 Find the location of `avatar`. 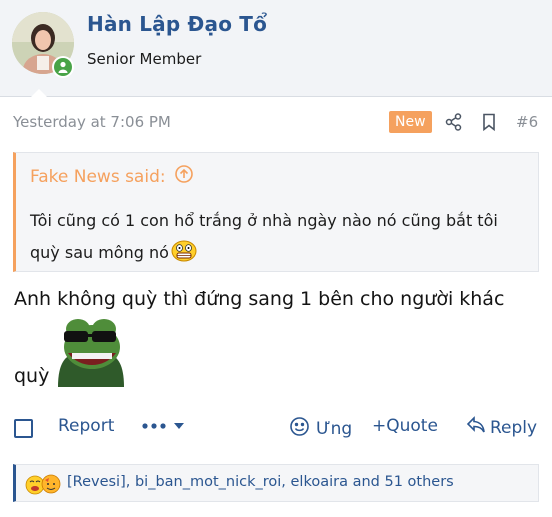

avatar is located at coordinates (43, 45).